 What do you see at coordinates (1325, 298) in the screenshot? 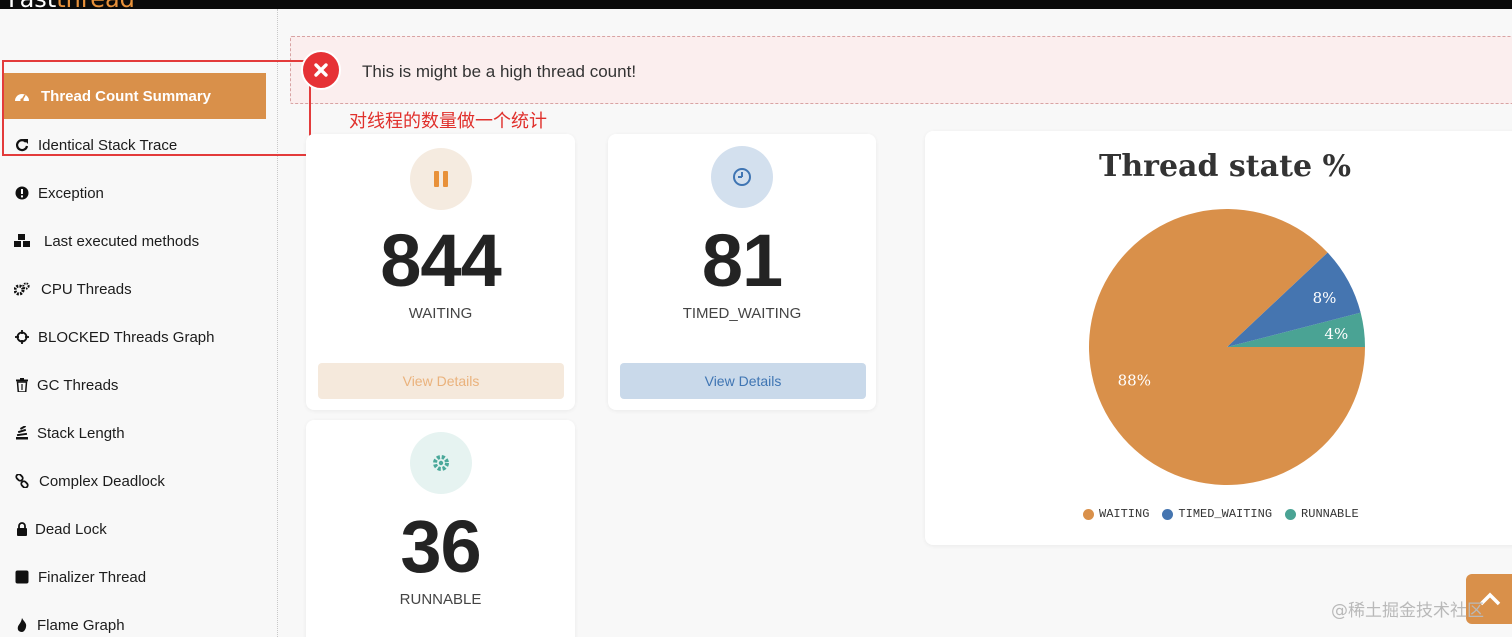
I see `pie-slice-label: 8%` at bounding box center [1325, 298].